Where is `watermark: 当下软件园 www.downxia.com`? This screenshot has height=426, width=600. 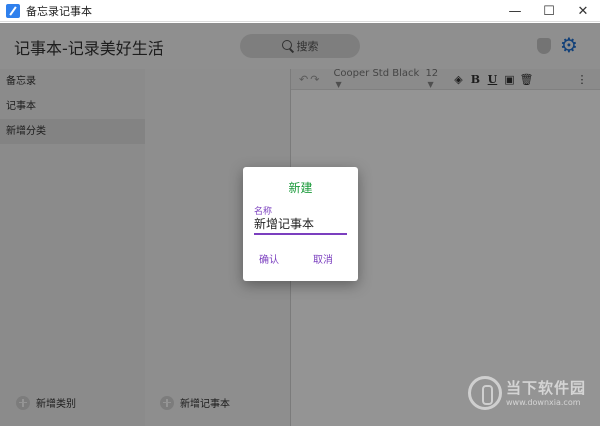
watermark: 当下软件园 www.downxia.com is located at coordinates (532, 394).